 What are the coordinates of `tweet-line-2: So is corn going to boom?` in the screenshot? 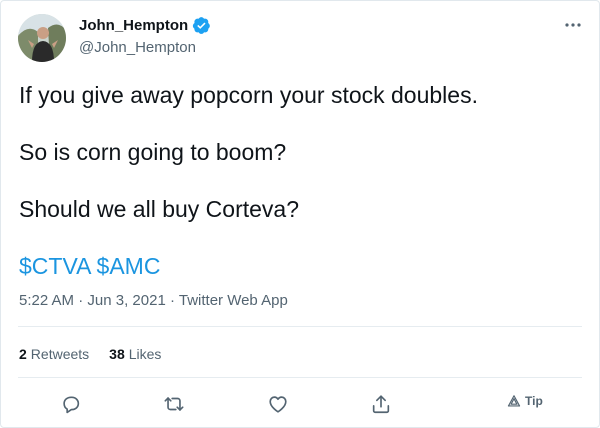 It's located at (153, 152).